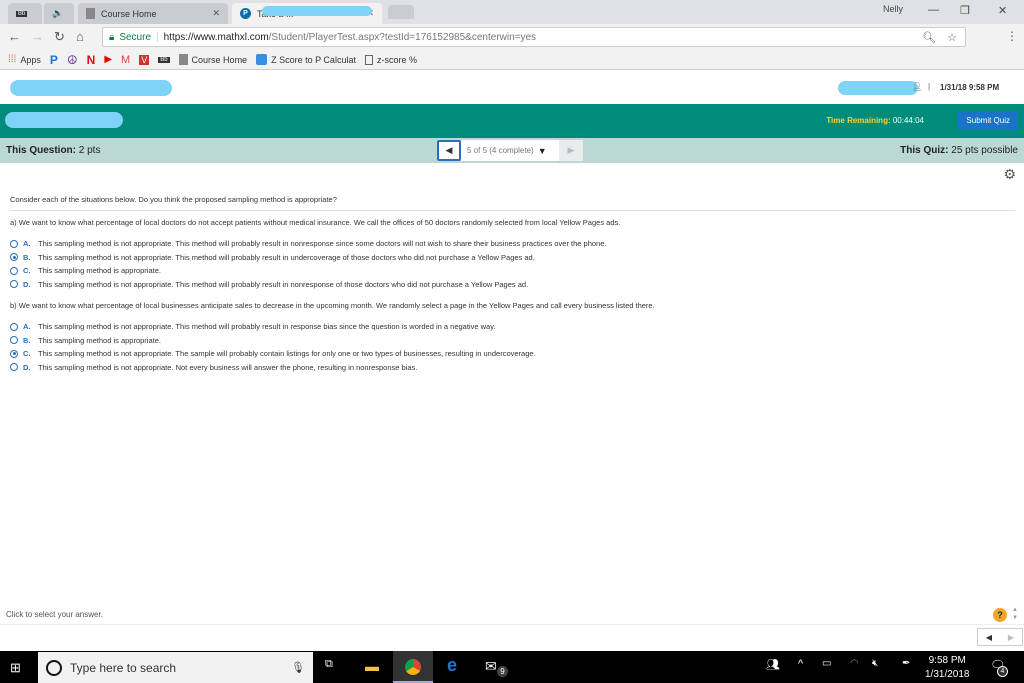 The width and height of the screenshot is (1024, 683). I want to click on zoom-icon: 🔍︎, so click(929, 37).